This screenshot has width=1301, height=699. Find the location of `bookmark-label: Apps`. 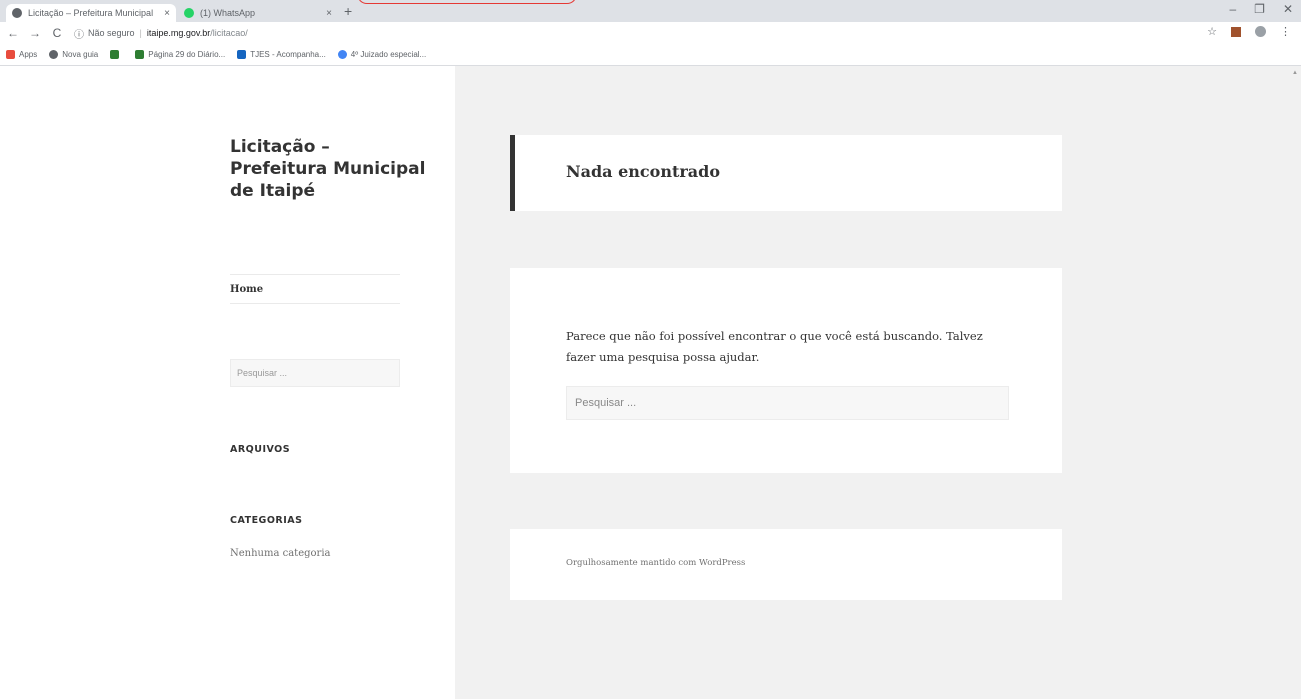

bookmark-label: Apps is located at coordinates (28, 54).